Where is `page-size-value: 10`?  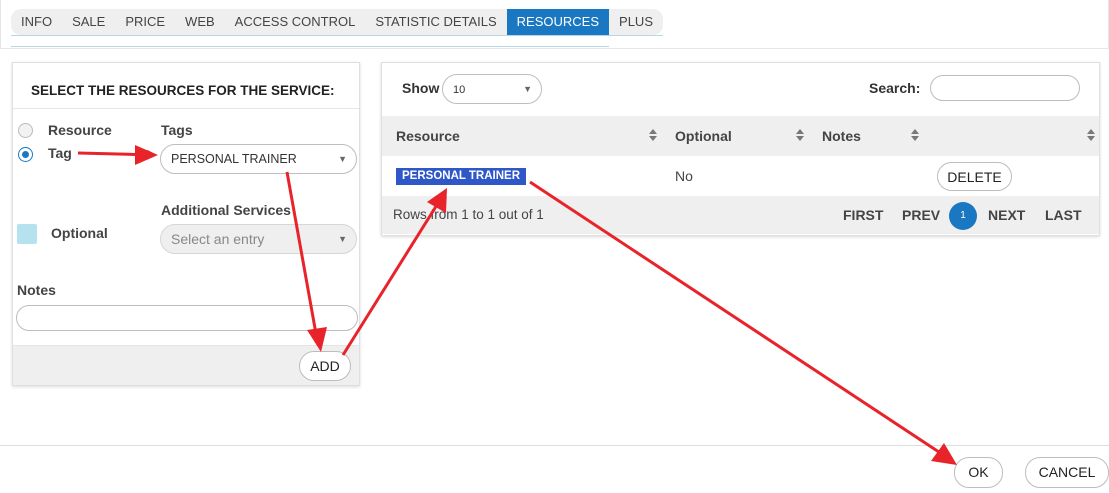 page-size-value: 10 is located at coordinates (459, 90).